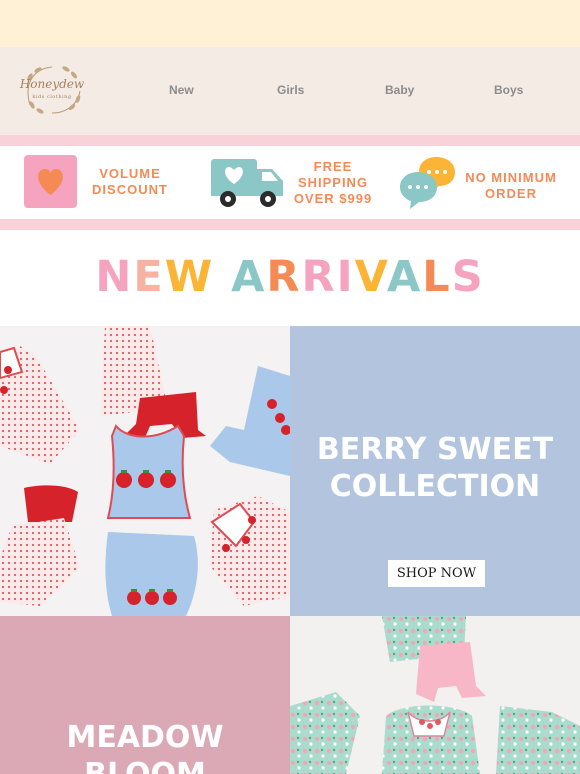 This screenshot has height=774, width=580. I want to click on berry-sweet-title: BERRY SWEET COLLECTION, so click(435, 468).